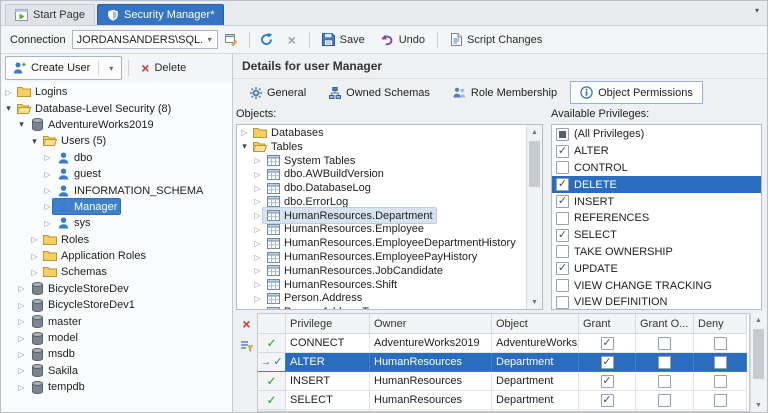 This screenshot has height=413, width=768. I want to click on security-tree-item-tempdb: ▷ tempdb, so click(116, 387).